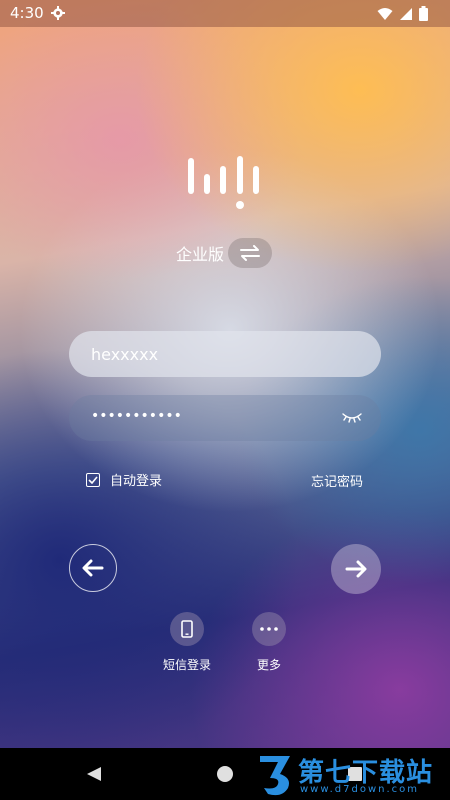 The image size is (450, 800). I want to click on back-button, so click(93, 568).